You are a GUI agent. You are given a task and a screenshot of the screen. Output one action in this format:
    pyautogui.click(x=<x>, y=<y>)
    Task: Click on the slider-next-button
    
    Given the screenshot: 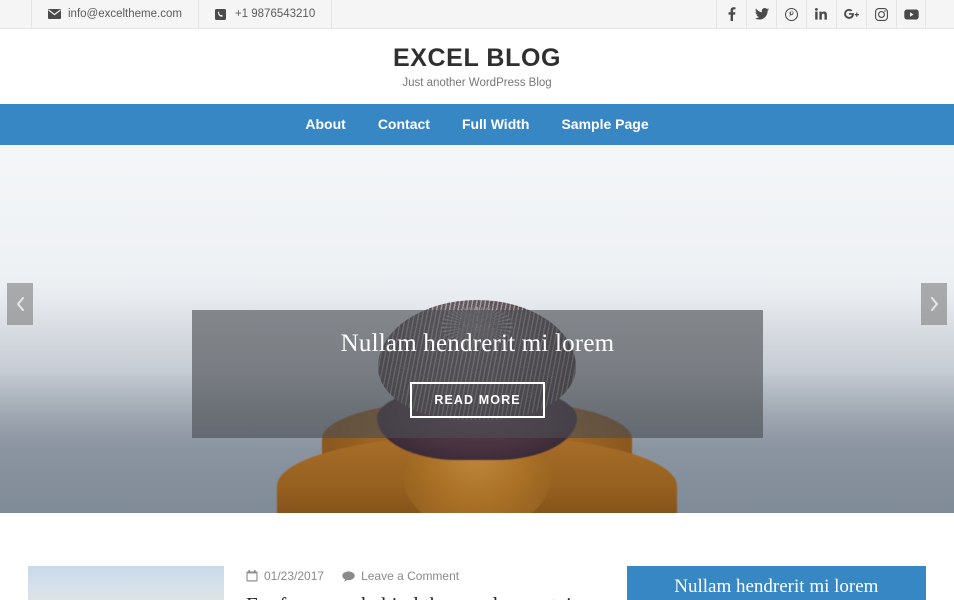 What is the action you would take?
    pyautogui.click(x=934, y=304)
    